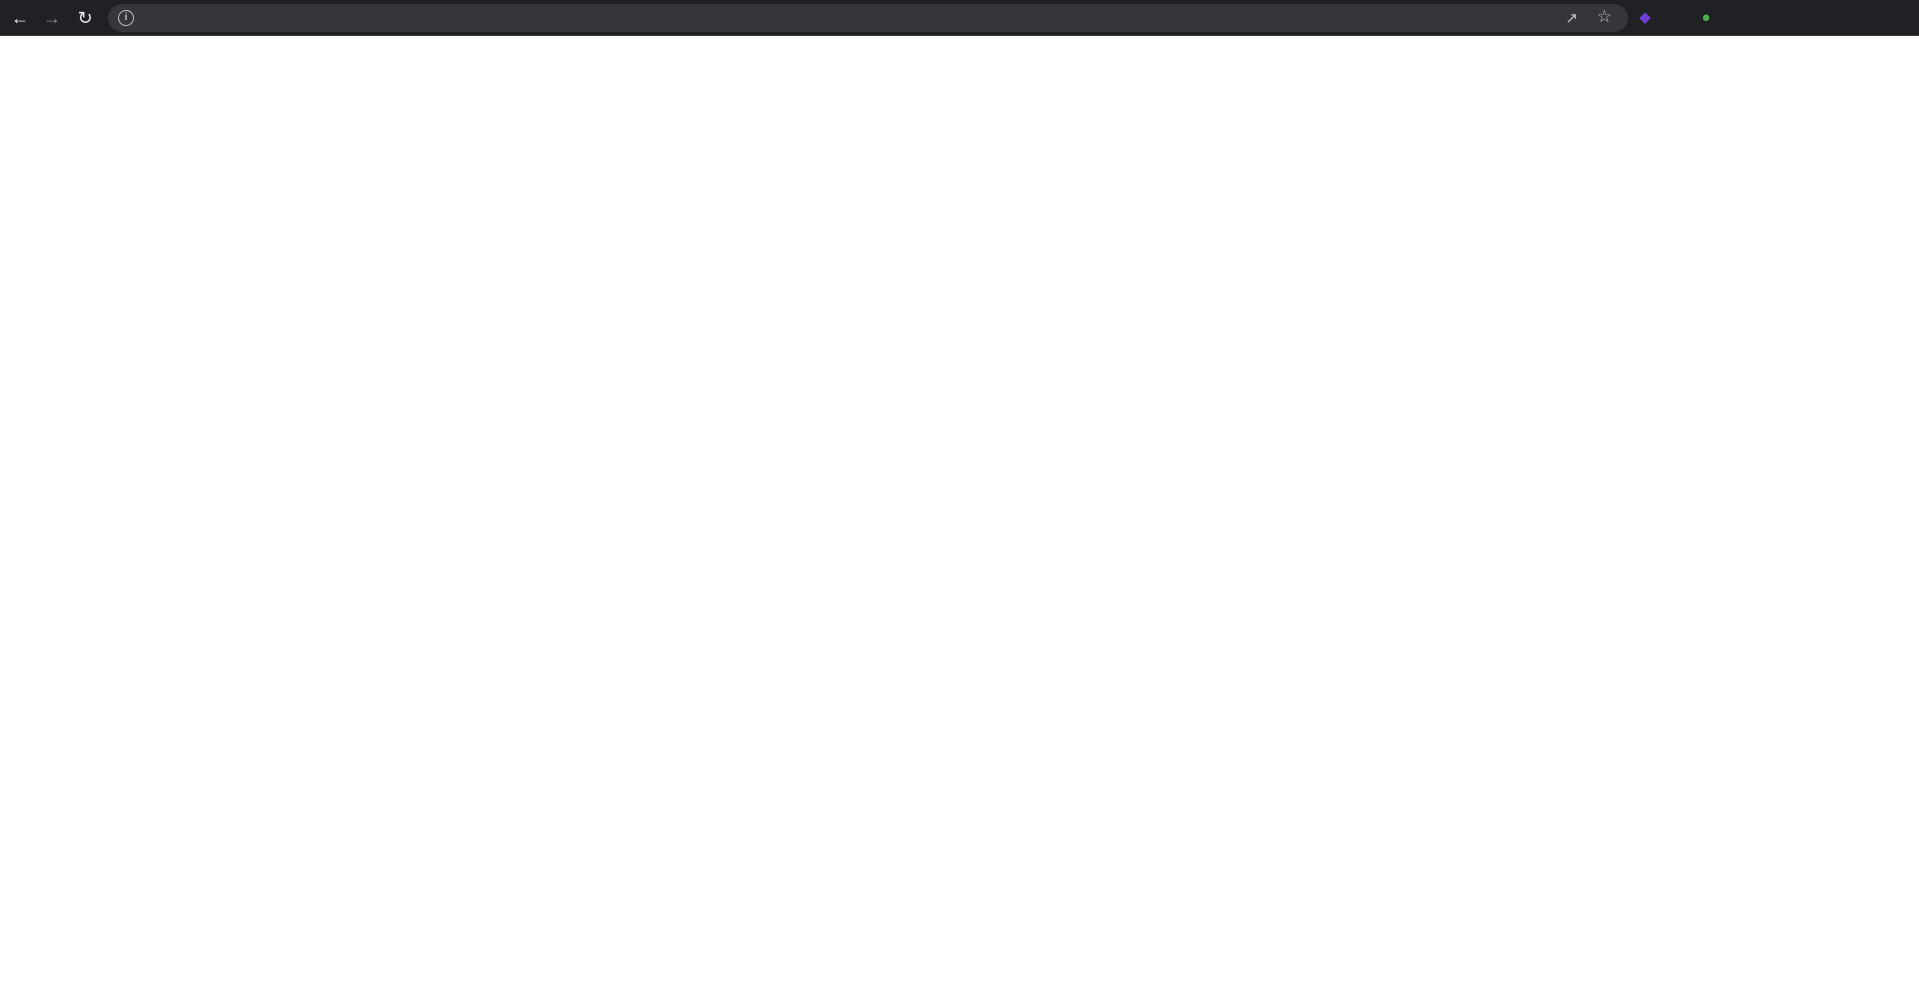 The image size is (1919, 997). Describe the element at coordinates (868, 18) in the screenshot. I see `address-bar: i ↗ ☆` at that location.